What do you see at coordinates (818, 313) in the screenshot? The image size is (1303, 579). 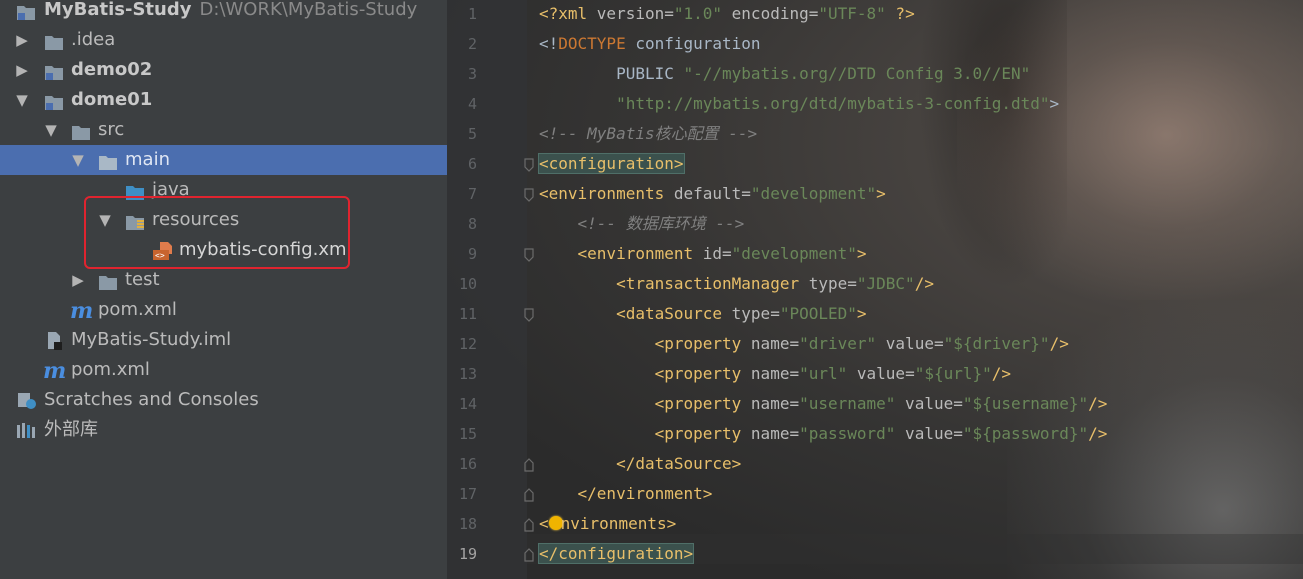 I see `code-token: "POOLED"` at bounding box center [818, 313].